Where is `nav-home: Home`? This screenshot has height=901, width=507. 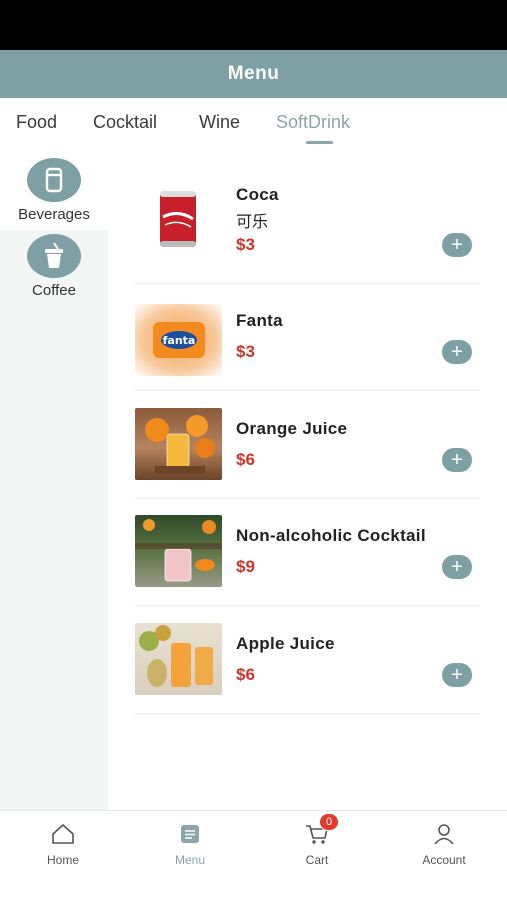
nav-home: Home is located at coordinates (63, 856).